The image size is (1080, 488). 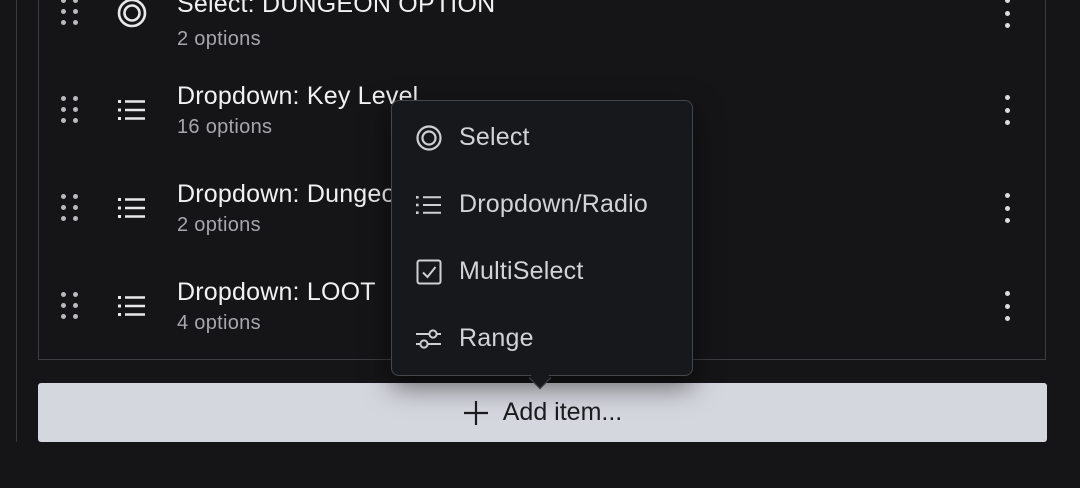 What do you see at coordinates (293, 194) in the screenshot?
I see `item-title: Dropdown: Dungeon` at bounding box center [293, 194].